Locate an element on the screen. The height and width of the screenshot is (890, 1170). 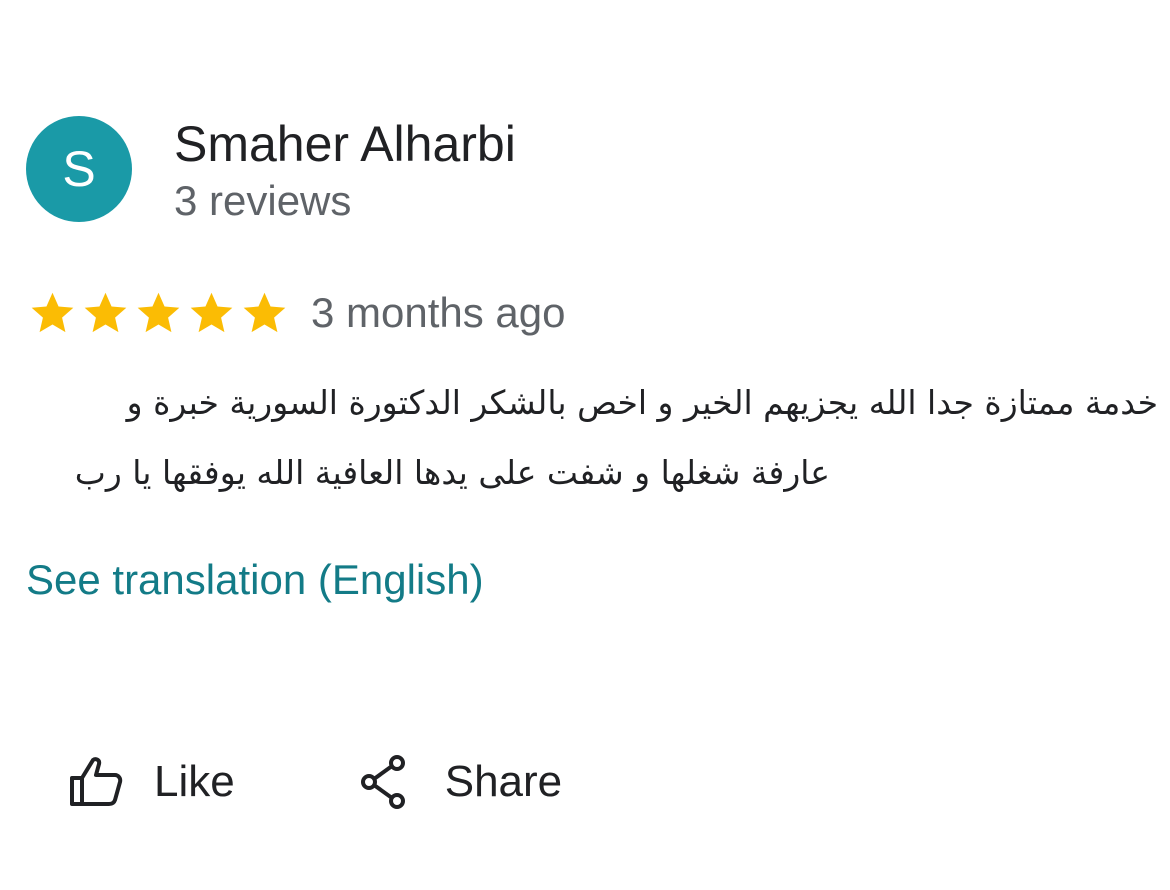
review-header: S Smaher Alharbi 3 reviews is located at coordinates (271, 171).